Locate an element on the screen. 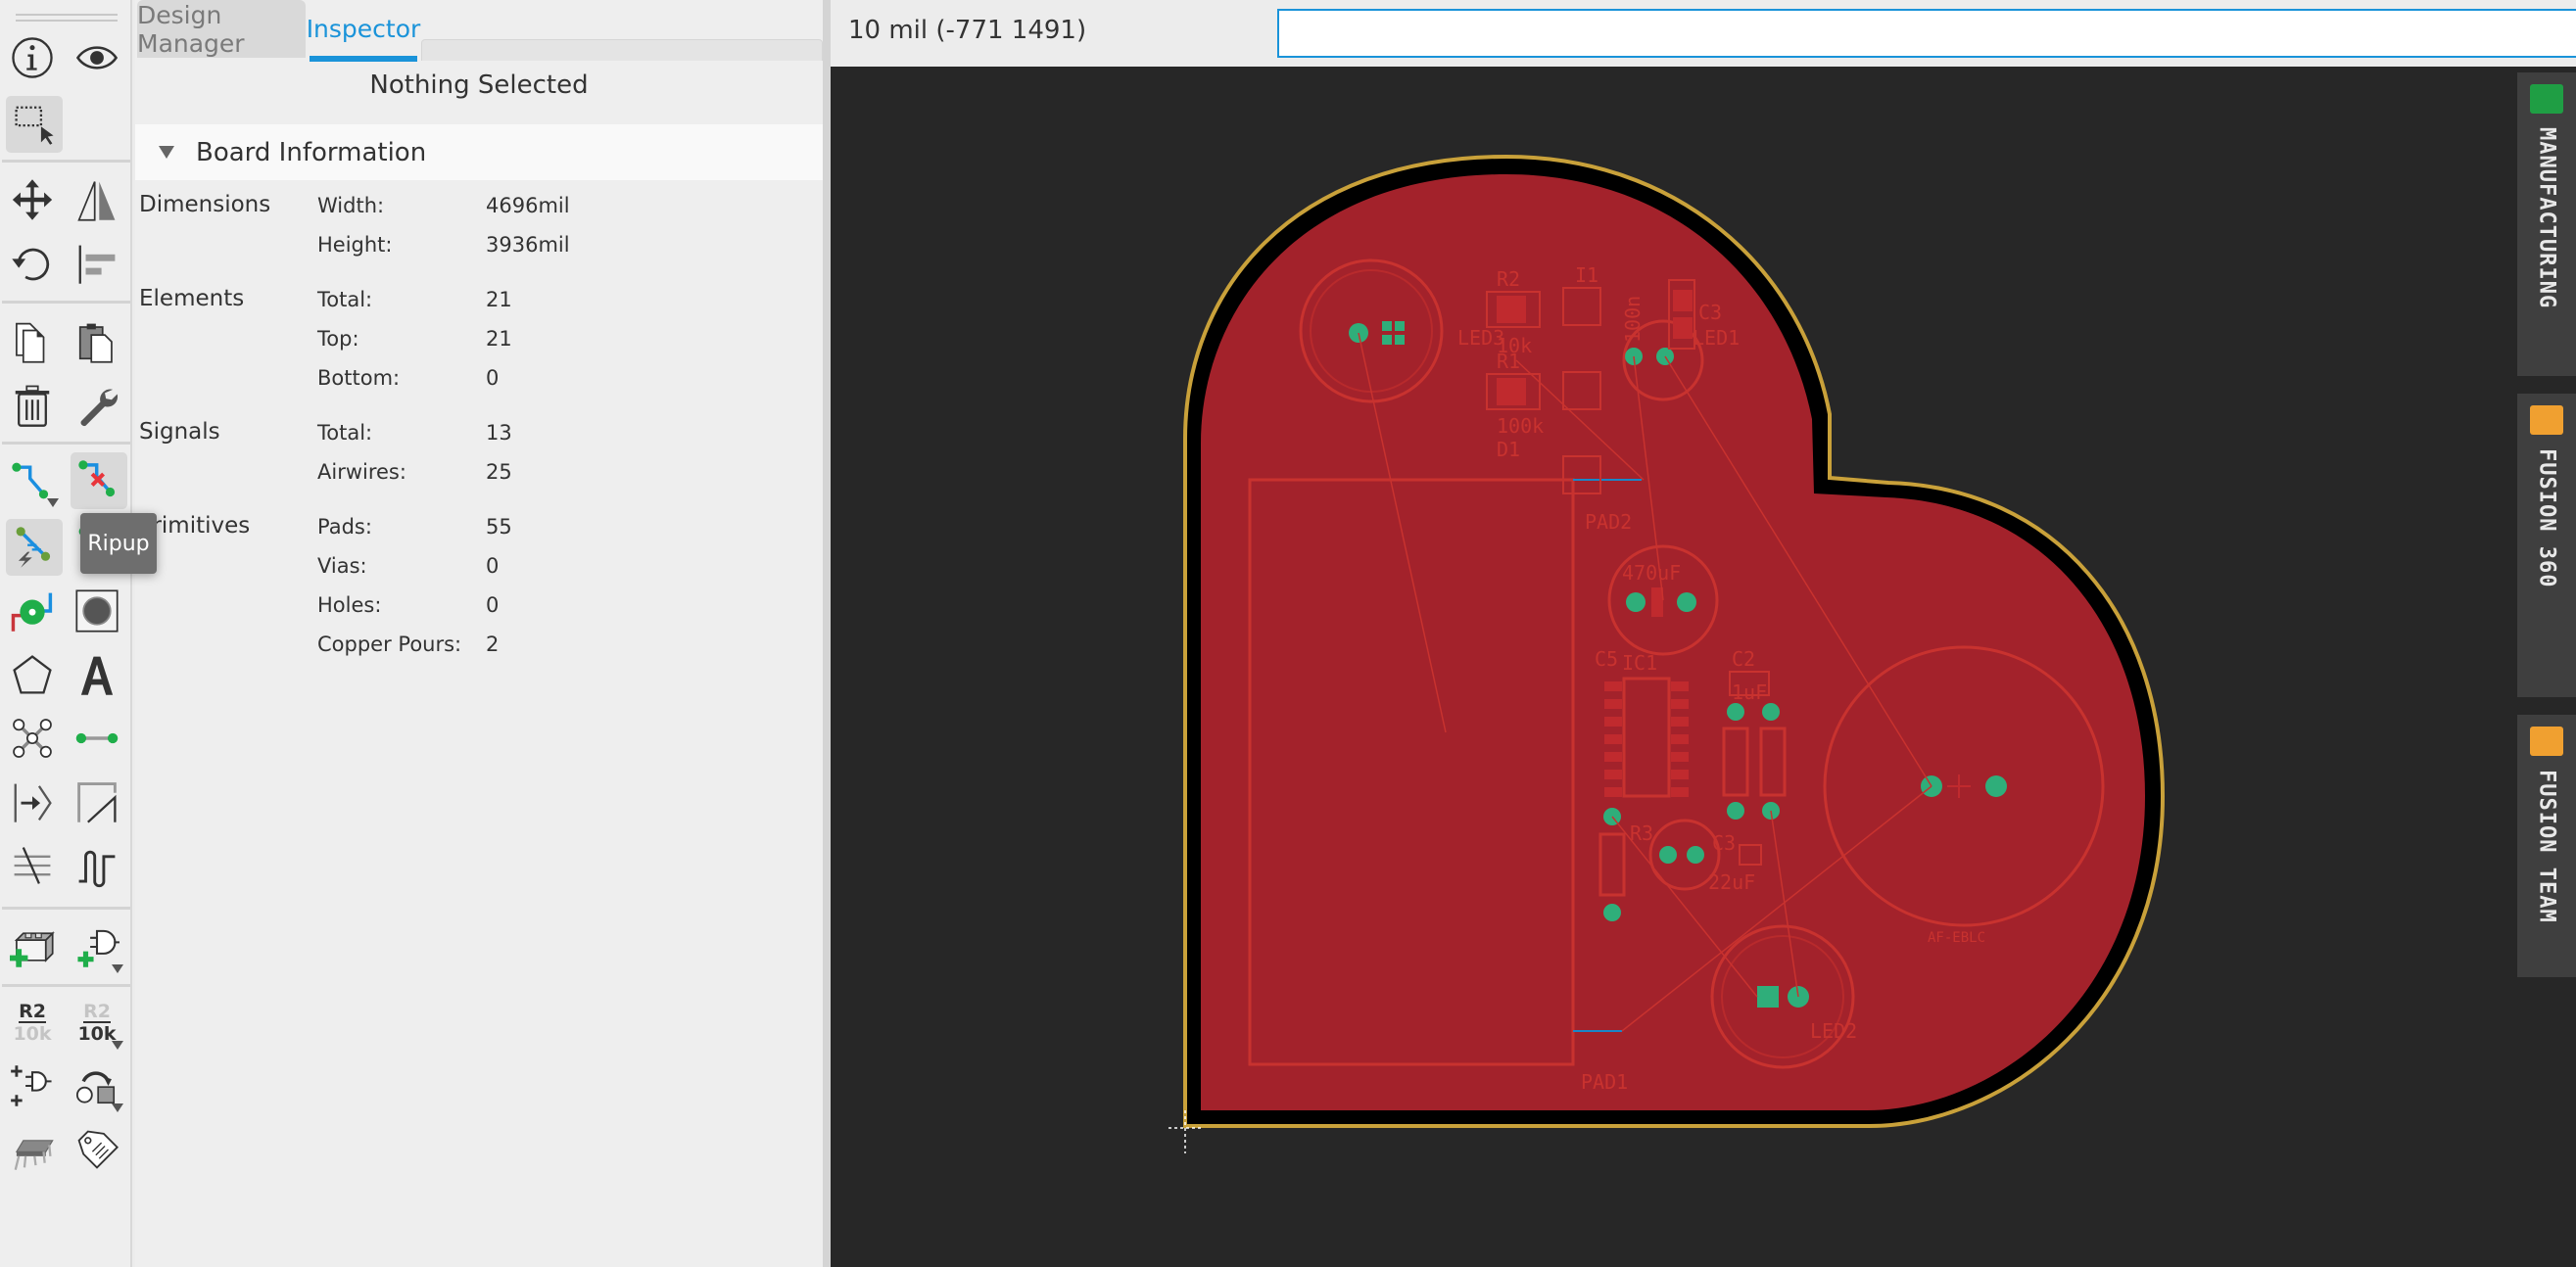 This screenshot has height=1267, width=2576. route-icon is located at coordinates (31, 481).